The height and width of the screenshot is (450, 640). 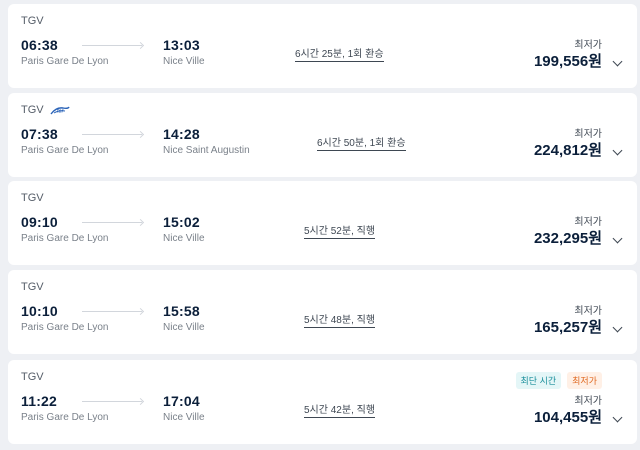 What do you see at coordinates (181, 45) in the screenshot?
I see `arrival-time: 13:03` at bounding box center [181, 45].